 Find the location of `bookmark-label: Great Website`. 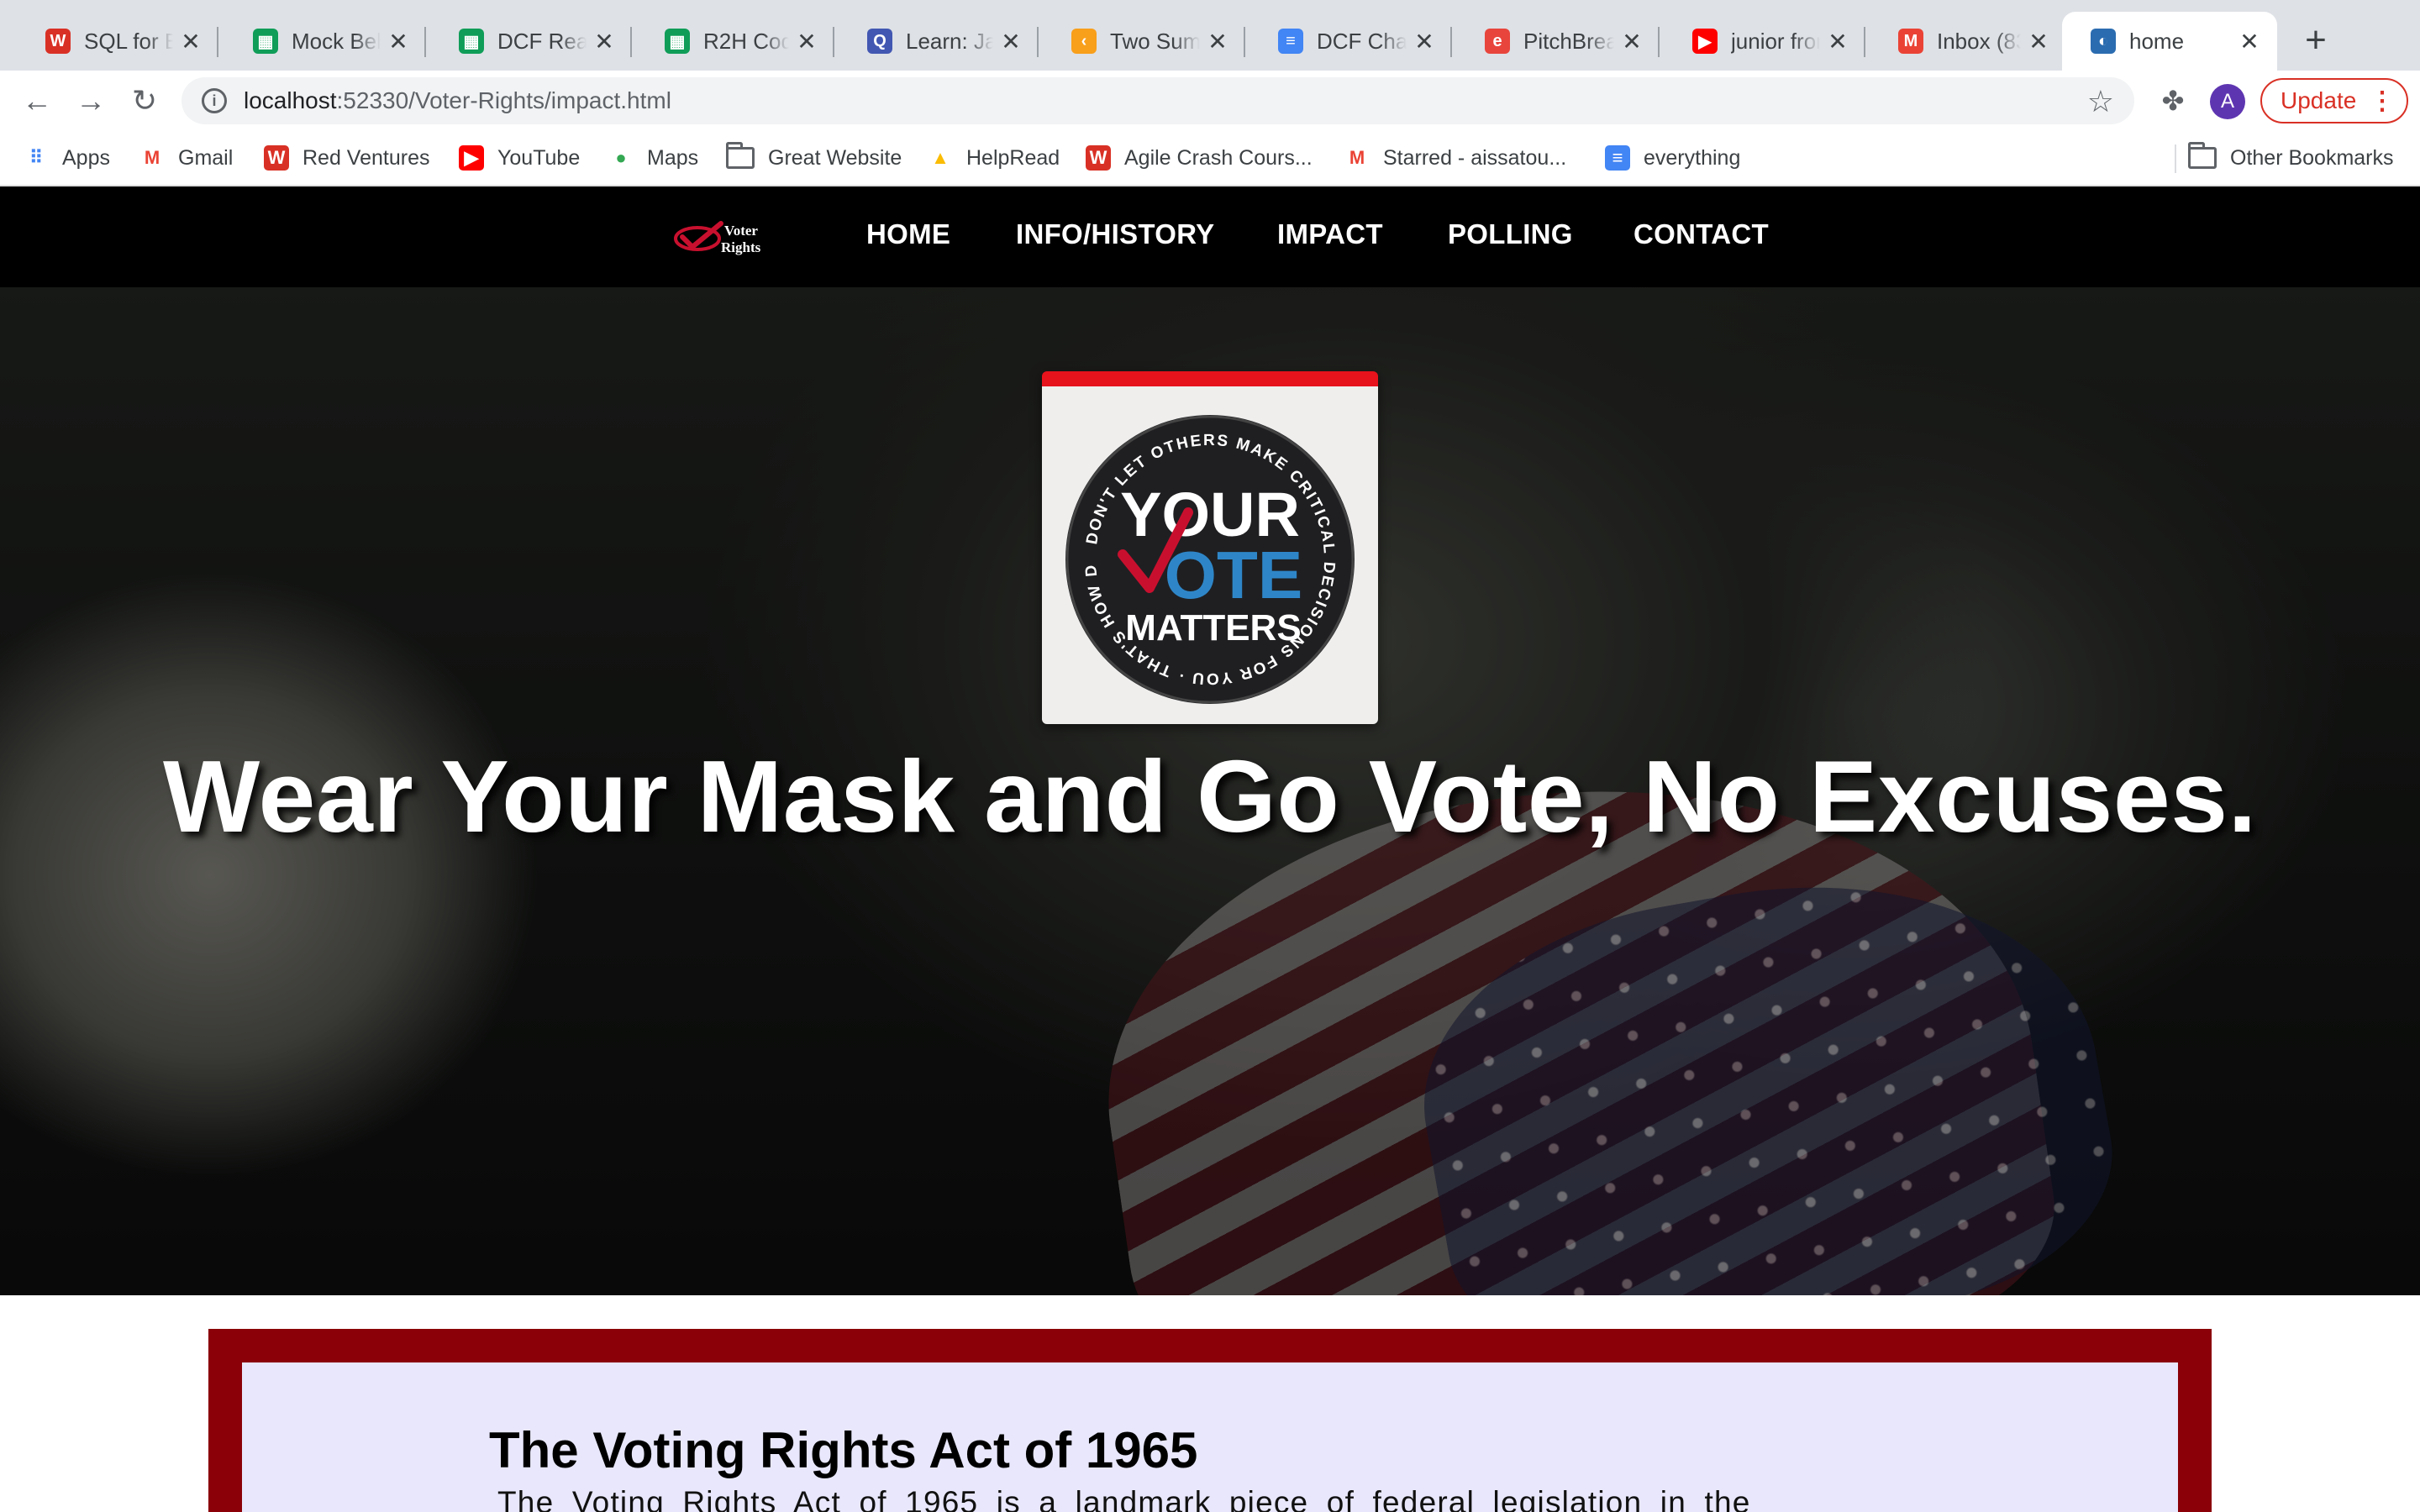

bookmark-label: Great Website is located at coordinates (835, 157).